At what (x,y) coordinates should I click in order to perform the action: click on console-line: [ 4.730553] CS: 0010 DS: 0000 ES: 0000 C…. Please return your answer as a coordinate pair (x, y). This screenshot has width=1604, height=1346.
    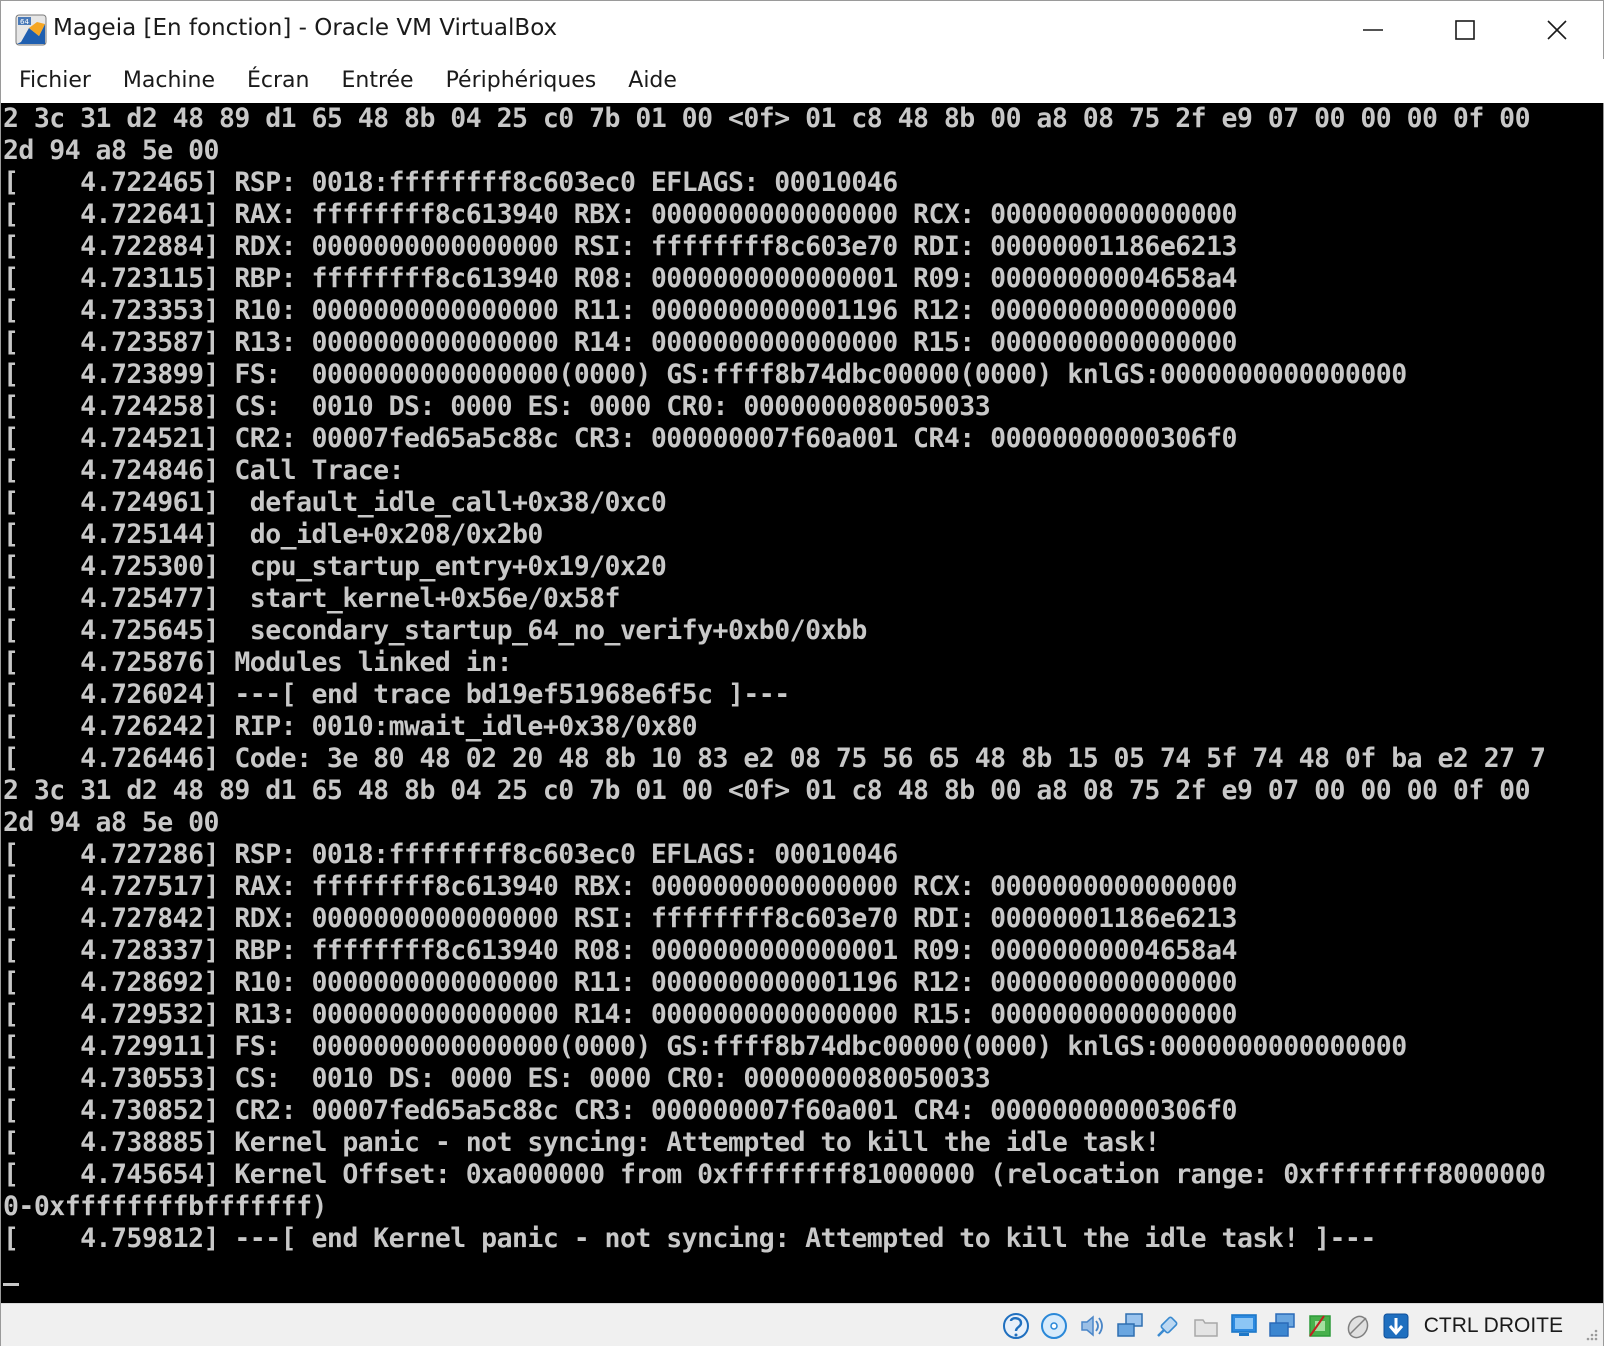
    Looking at the image, I should click on (497, 1078).